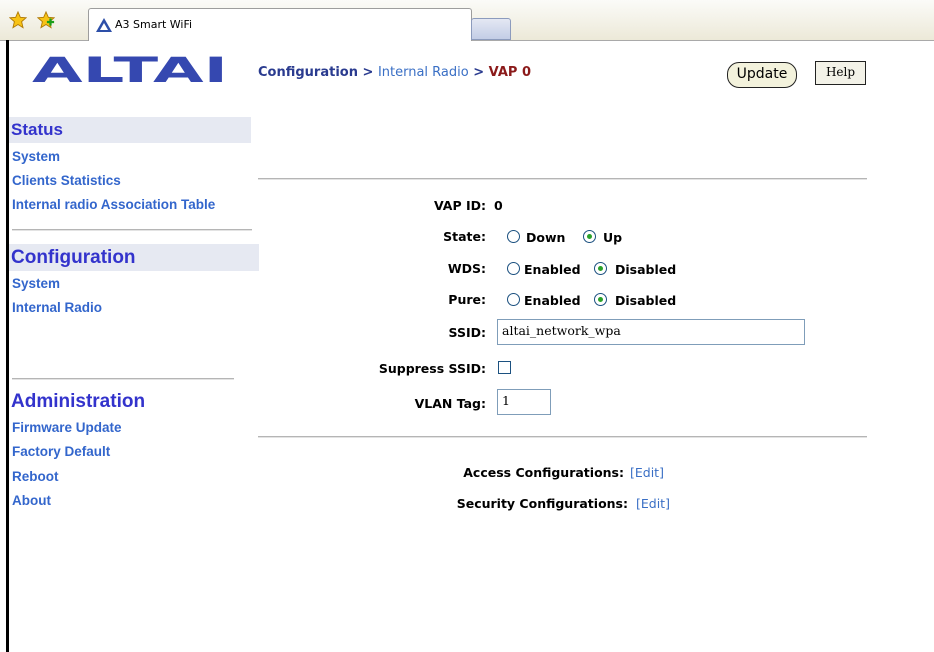  Describe the element at coordinates (308, 72) in the screenshot. I see `breadcrumb-configuration: Configuration` at that location.